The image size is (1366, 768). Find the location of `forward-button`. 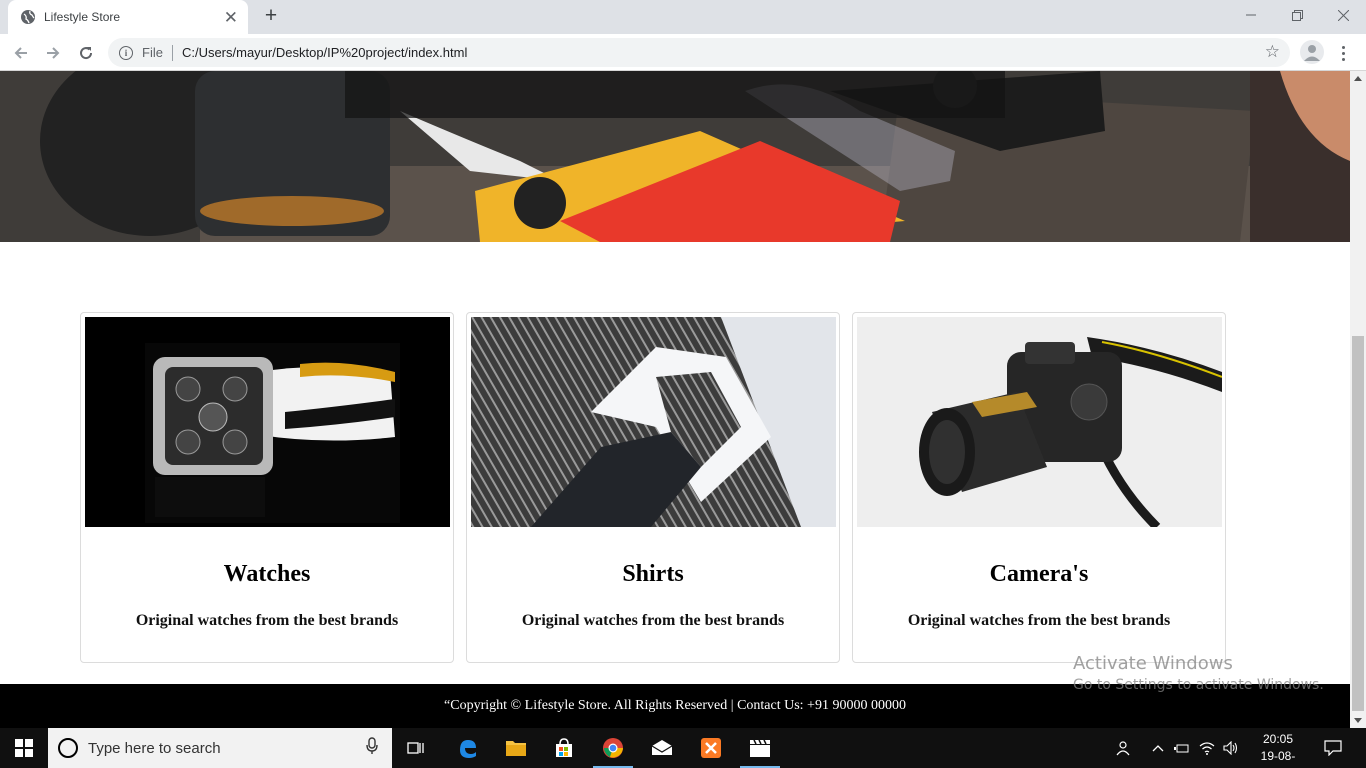

forward-button is located at coordinates (53, 53).